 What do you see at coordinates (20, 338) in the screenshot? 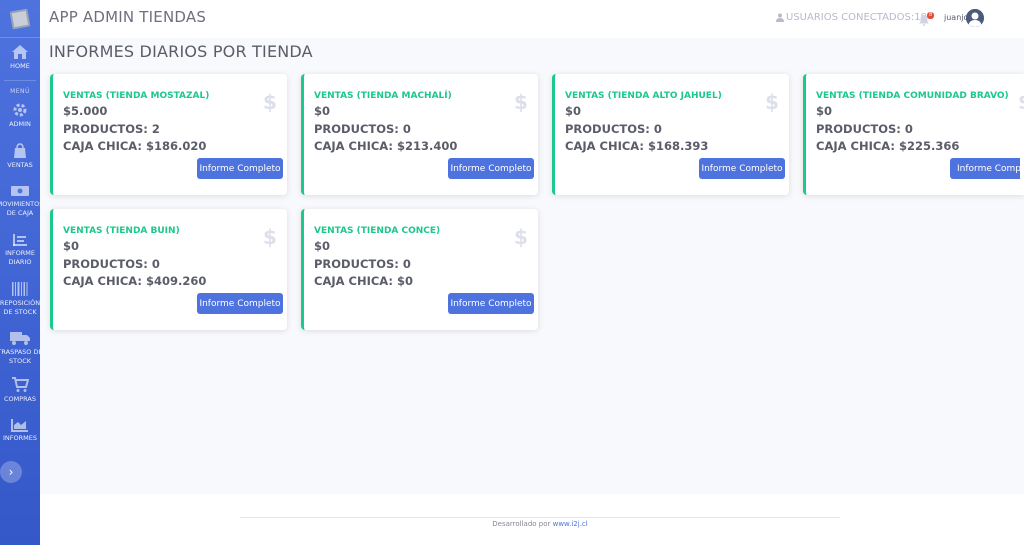
I see `truck-icon` at bounding box center [20, 338].